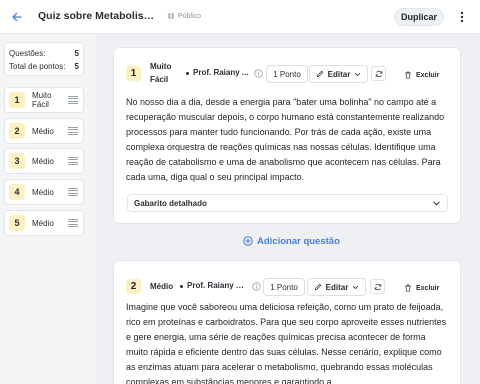 The height and width of the screenshot is (384, 480). I want to click on difficulty-label: Médio, so click(162, 286).